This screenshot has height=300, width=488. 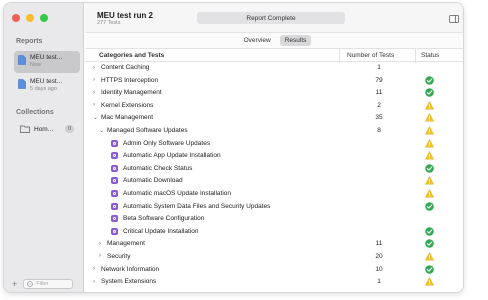 I want to click on sidebar-collection-item: Hom... 0, so click(x=47, y=129).